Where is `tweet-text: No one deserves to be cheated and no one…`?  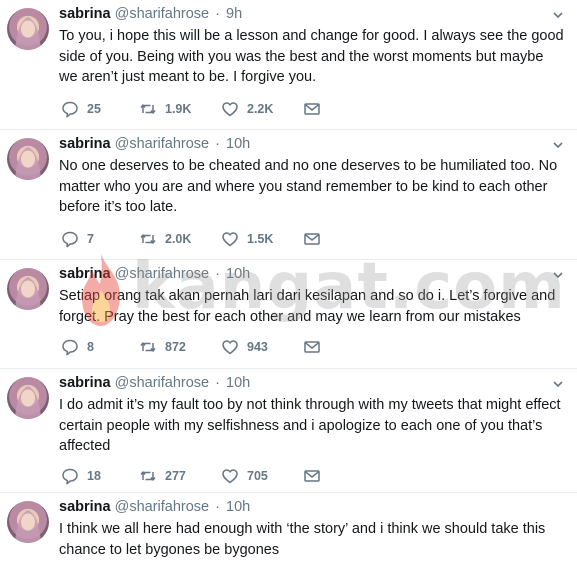 tweet-text: No one deserves to be cheated and no one… is located at coordinates (308, 186).